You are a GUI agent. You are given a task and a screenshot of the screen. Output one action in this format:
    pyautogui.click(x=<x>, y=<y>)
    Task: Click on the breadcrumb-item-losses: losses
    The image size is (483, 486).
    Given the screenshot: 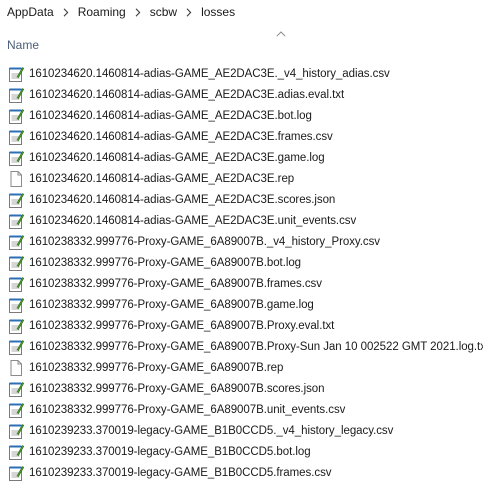 What is the action you would take?
    pyautogui.click(x=218, y=12)
    